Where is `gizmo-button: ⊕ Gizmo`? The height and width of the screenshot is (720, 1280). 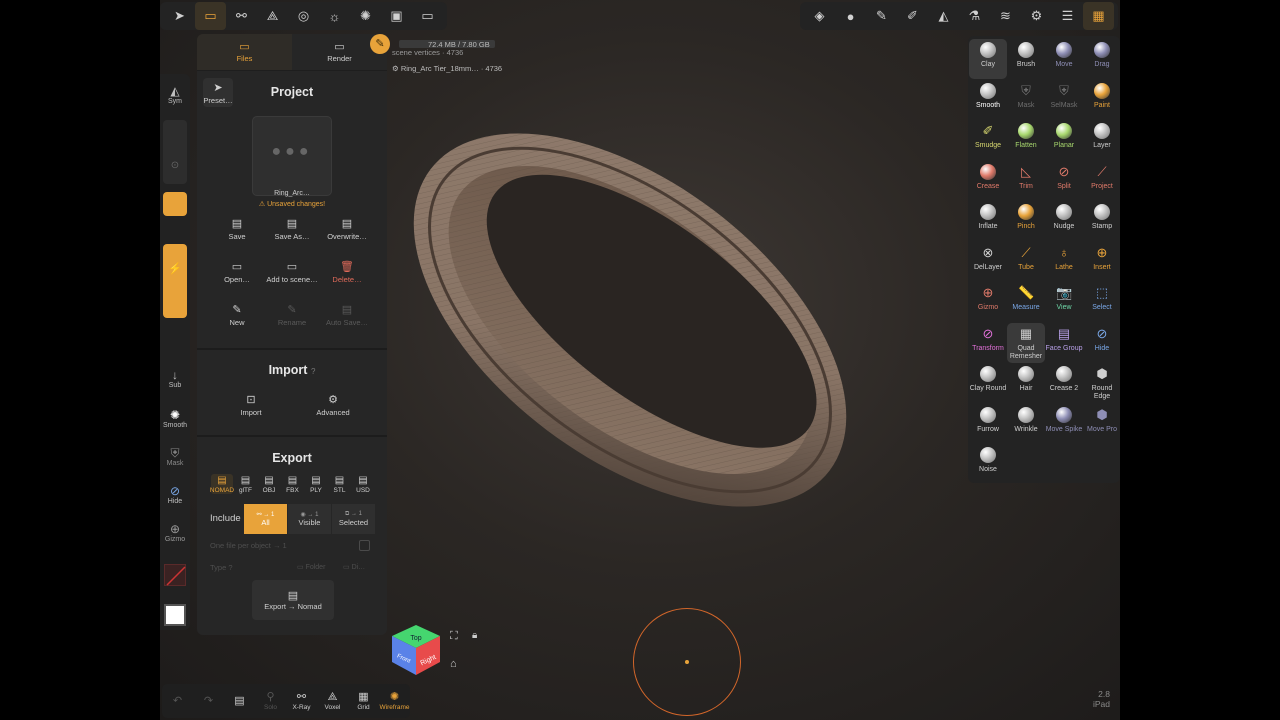
gizmo-button: ⊕ Gizmo is located at coordinates (175, 532).